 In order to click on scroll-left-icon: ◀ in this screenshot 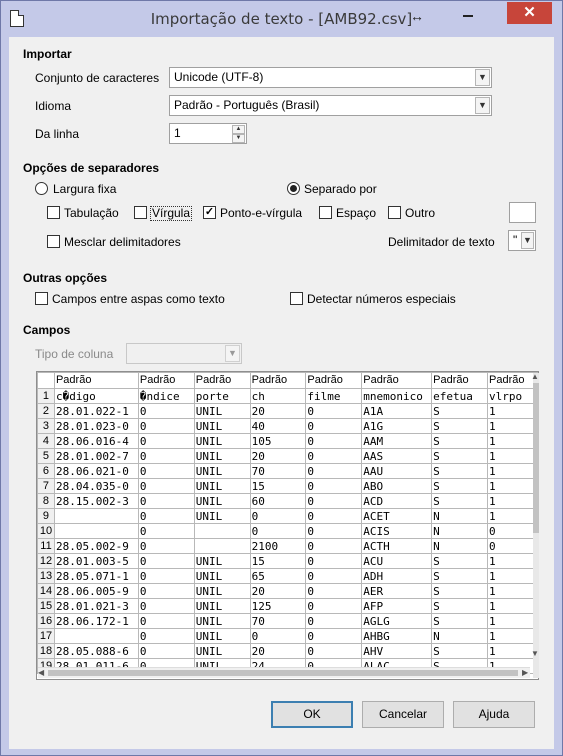, I will do `click(41, 672)`.